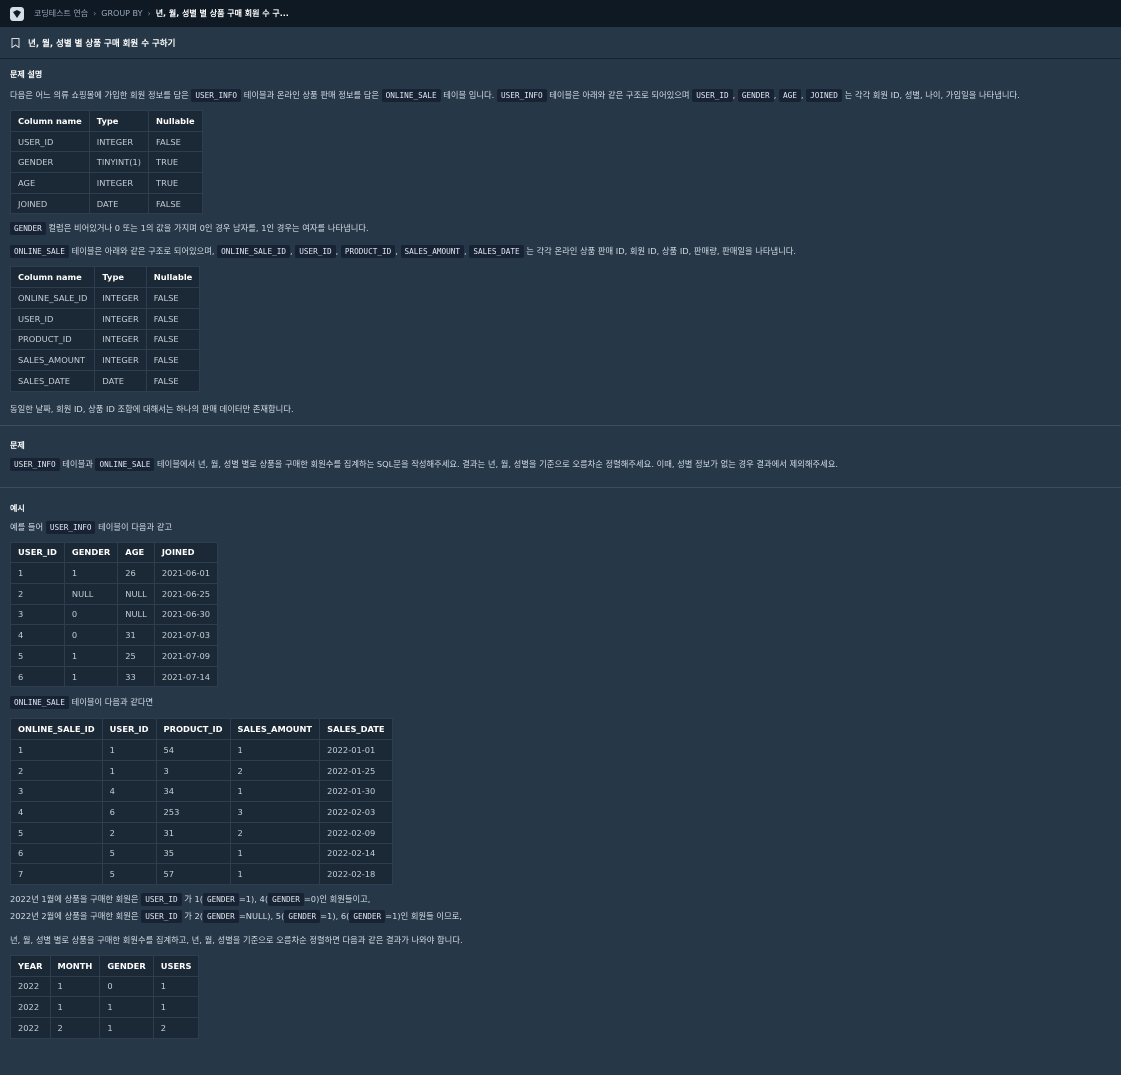  I want to click on table-cell: SALES_DATE, so click(52, 380).